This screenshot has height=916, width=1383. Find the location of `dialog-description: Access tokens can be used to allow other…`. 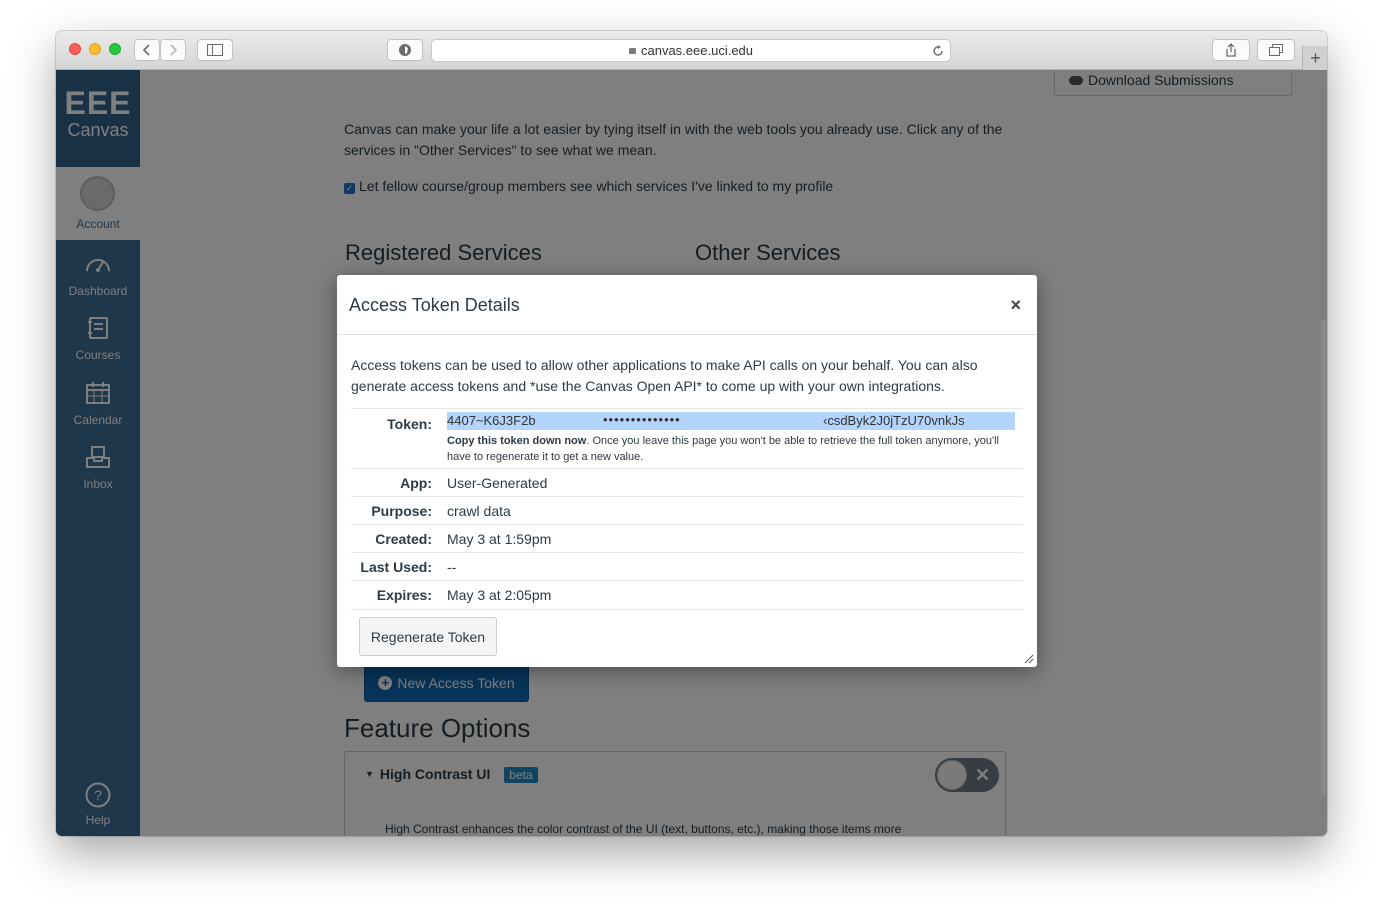

dialog-description: Access tokens can be used to allow other… is located at coordinates (664, 375).